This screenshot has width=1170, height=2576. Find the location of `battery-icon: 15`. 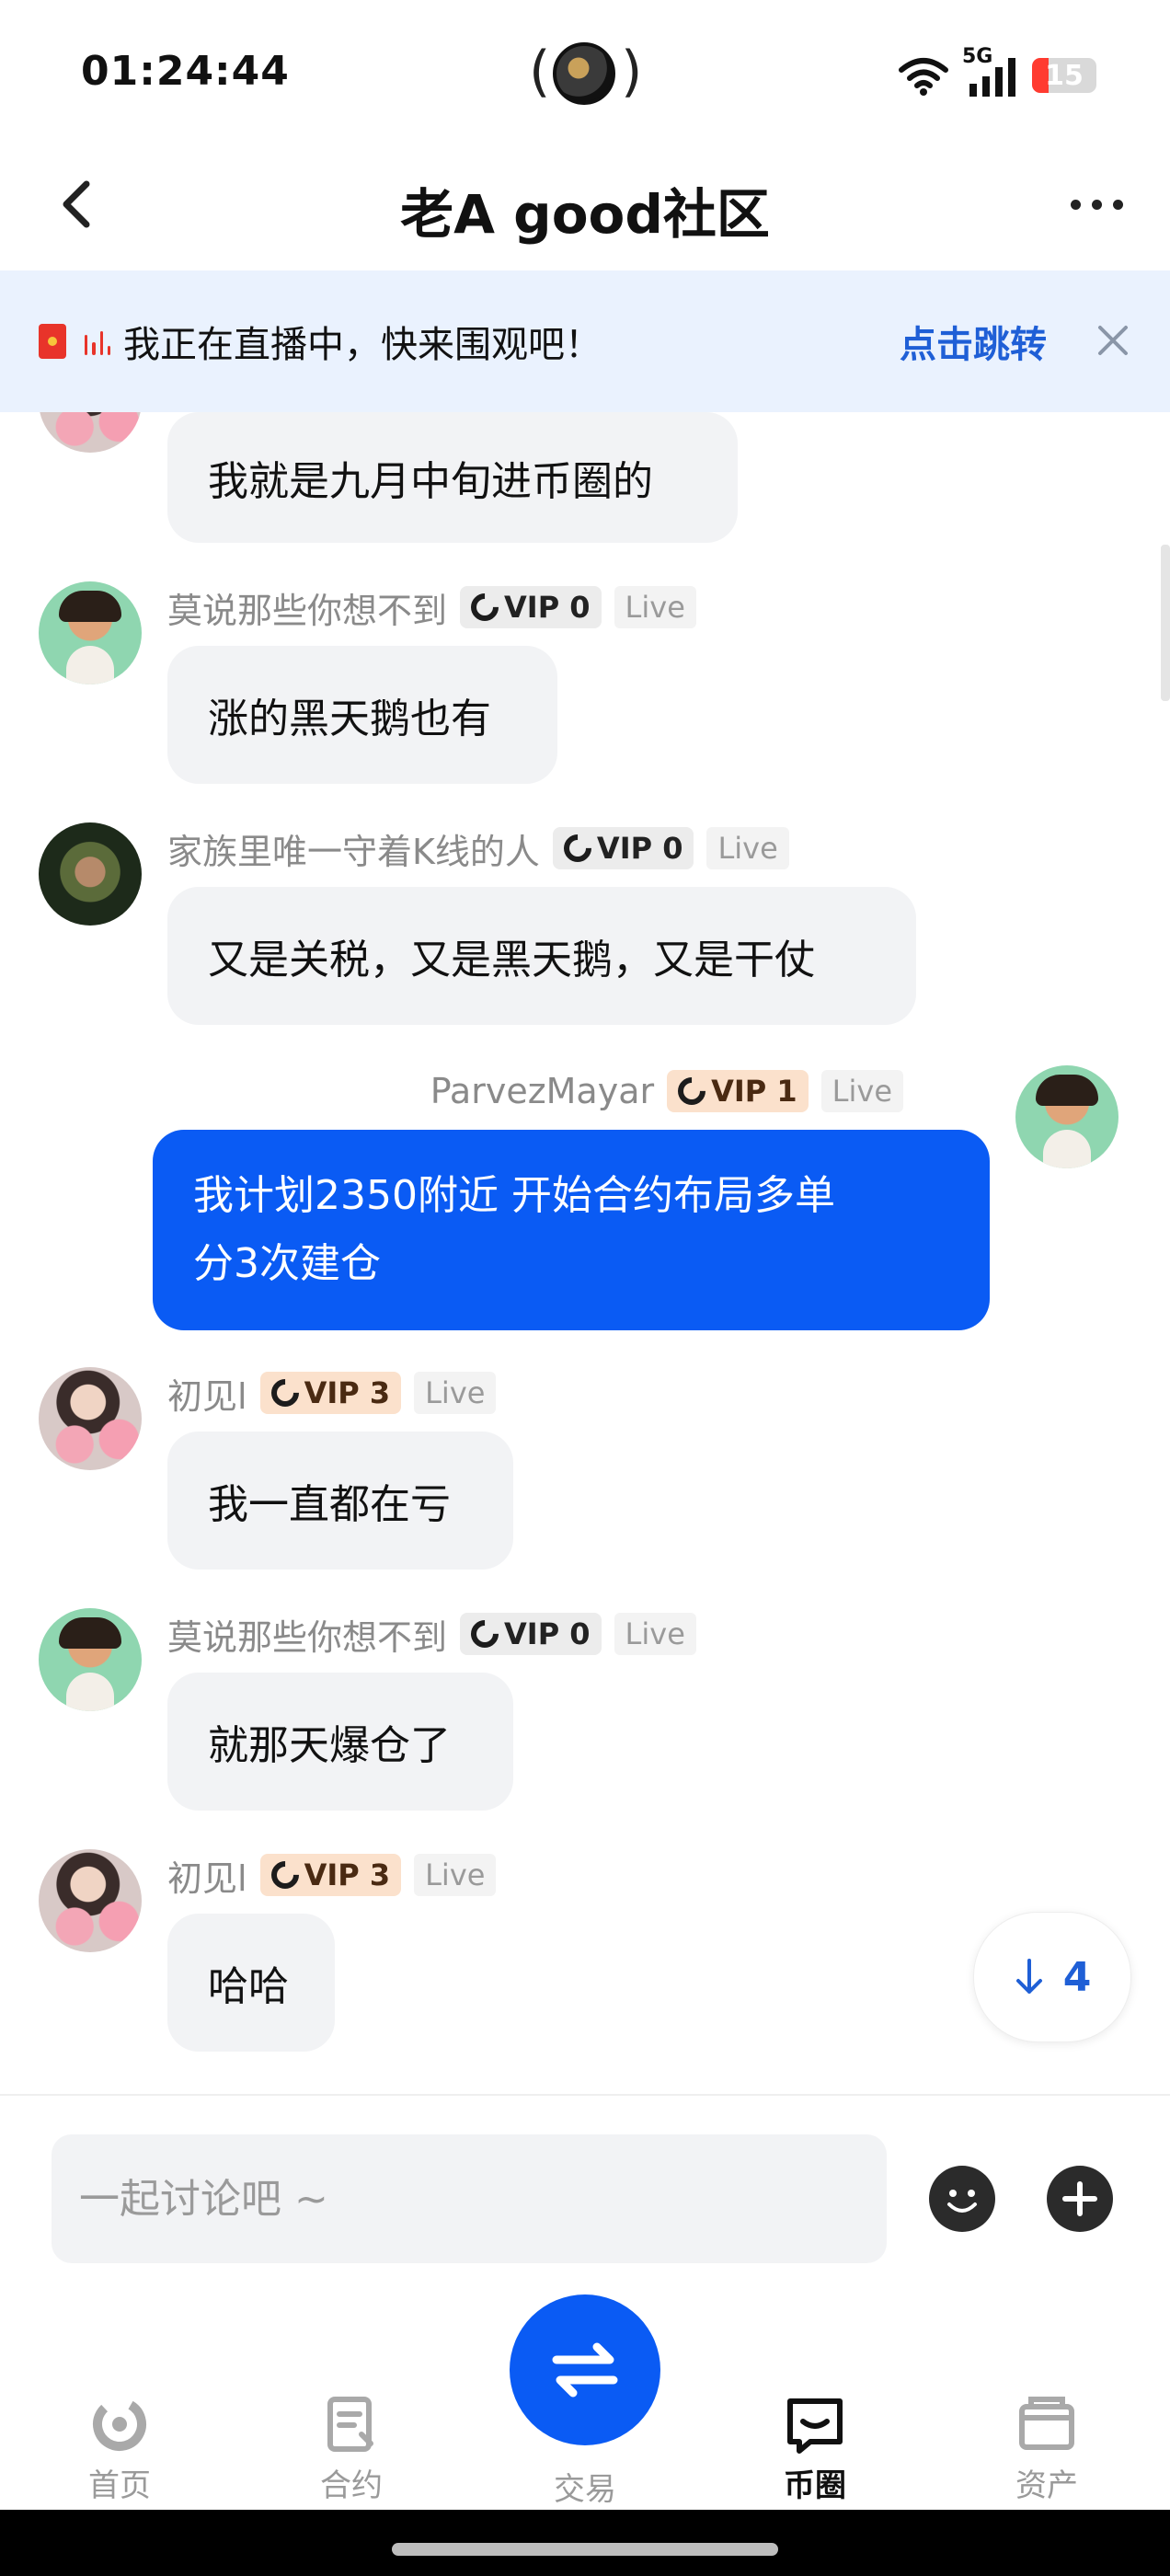

battery-icon: 15 is located at coordinates (1064, 75).